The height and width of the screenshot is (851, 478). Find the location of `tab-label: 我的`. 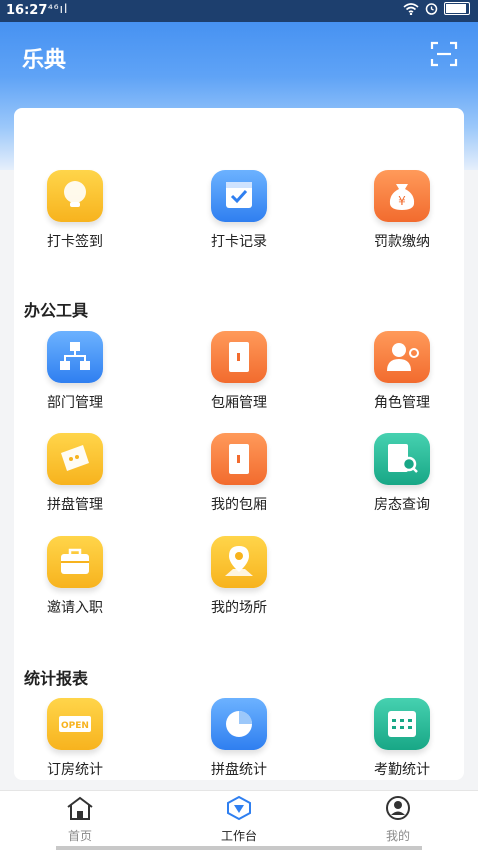

tab-label: 我的 is located at coordinates (397, 836).